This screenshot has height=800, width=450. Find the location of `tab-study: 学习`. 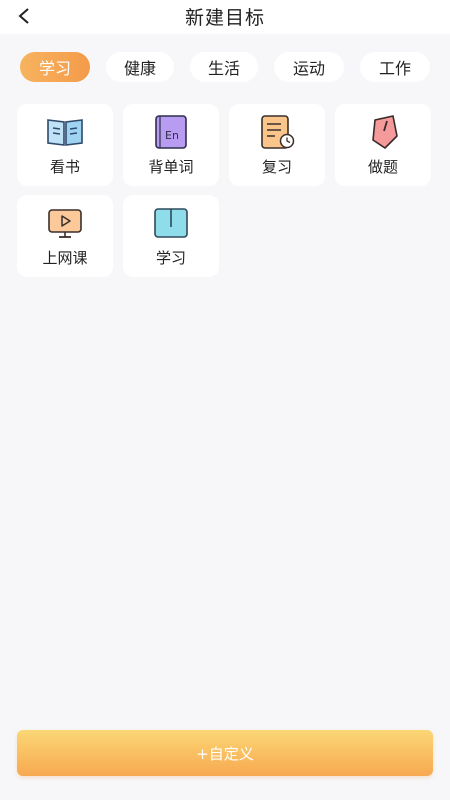

tab-study: 学习 is located at coordinates (55, 67).